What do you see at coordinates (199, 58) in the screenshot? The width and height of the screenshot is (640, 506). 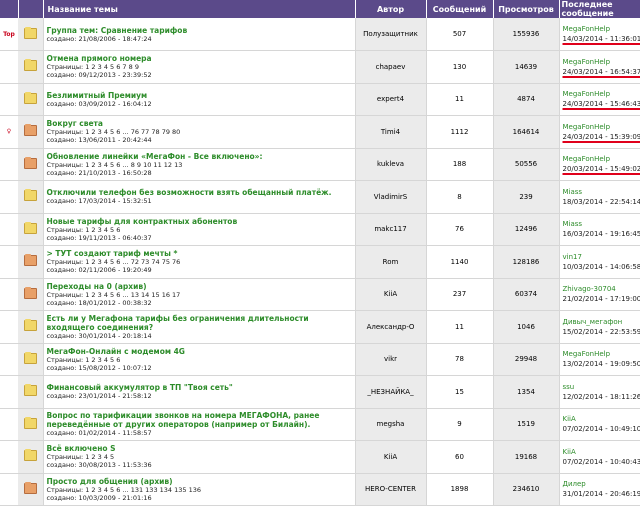 I see `topic-title-link: Отмена прямого номера` at bounding box center [199, 58].